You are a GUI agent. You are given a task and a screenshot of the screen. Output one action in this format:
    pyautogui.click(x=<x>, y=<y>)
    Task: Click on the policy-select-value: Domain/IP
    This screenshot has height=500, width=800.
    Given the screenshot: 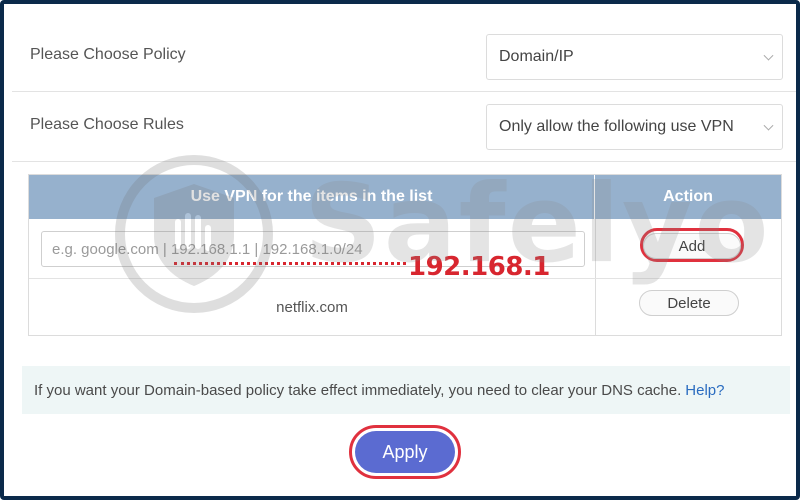 What is the action you would take?
    pyautogui.click(x=536, y=56)
    